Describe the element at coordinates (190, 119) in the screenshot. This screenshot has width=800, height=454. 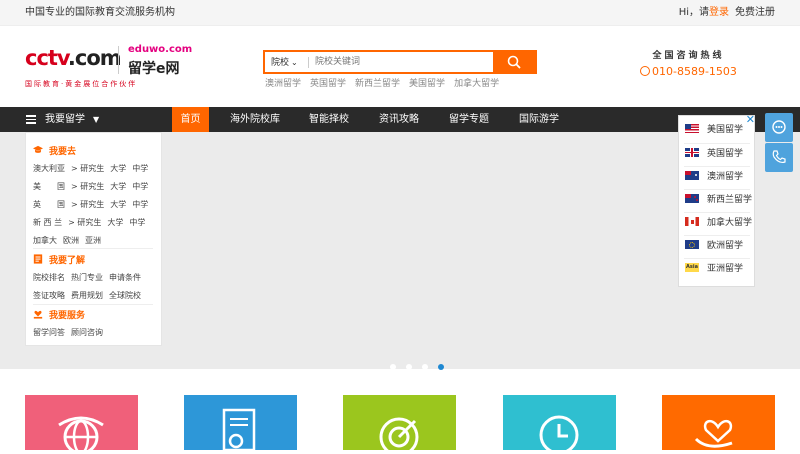
I see `nav-item-home: 首页` at that location.